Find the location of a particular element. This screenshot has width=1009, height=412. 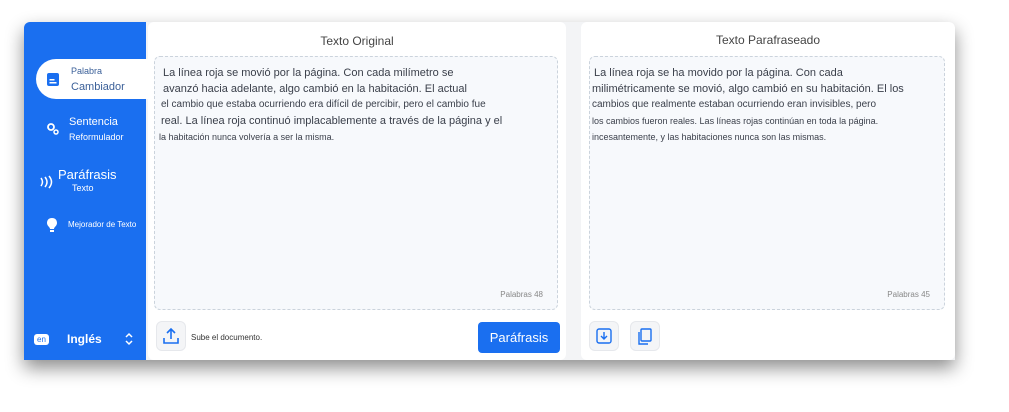

original-title: Texto Original is located at coordinates (357, 41).